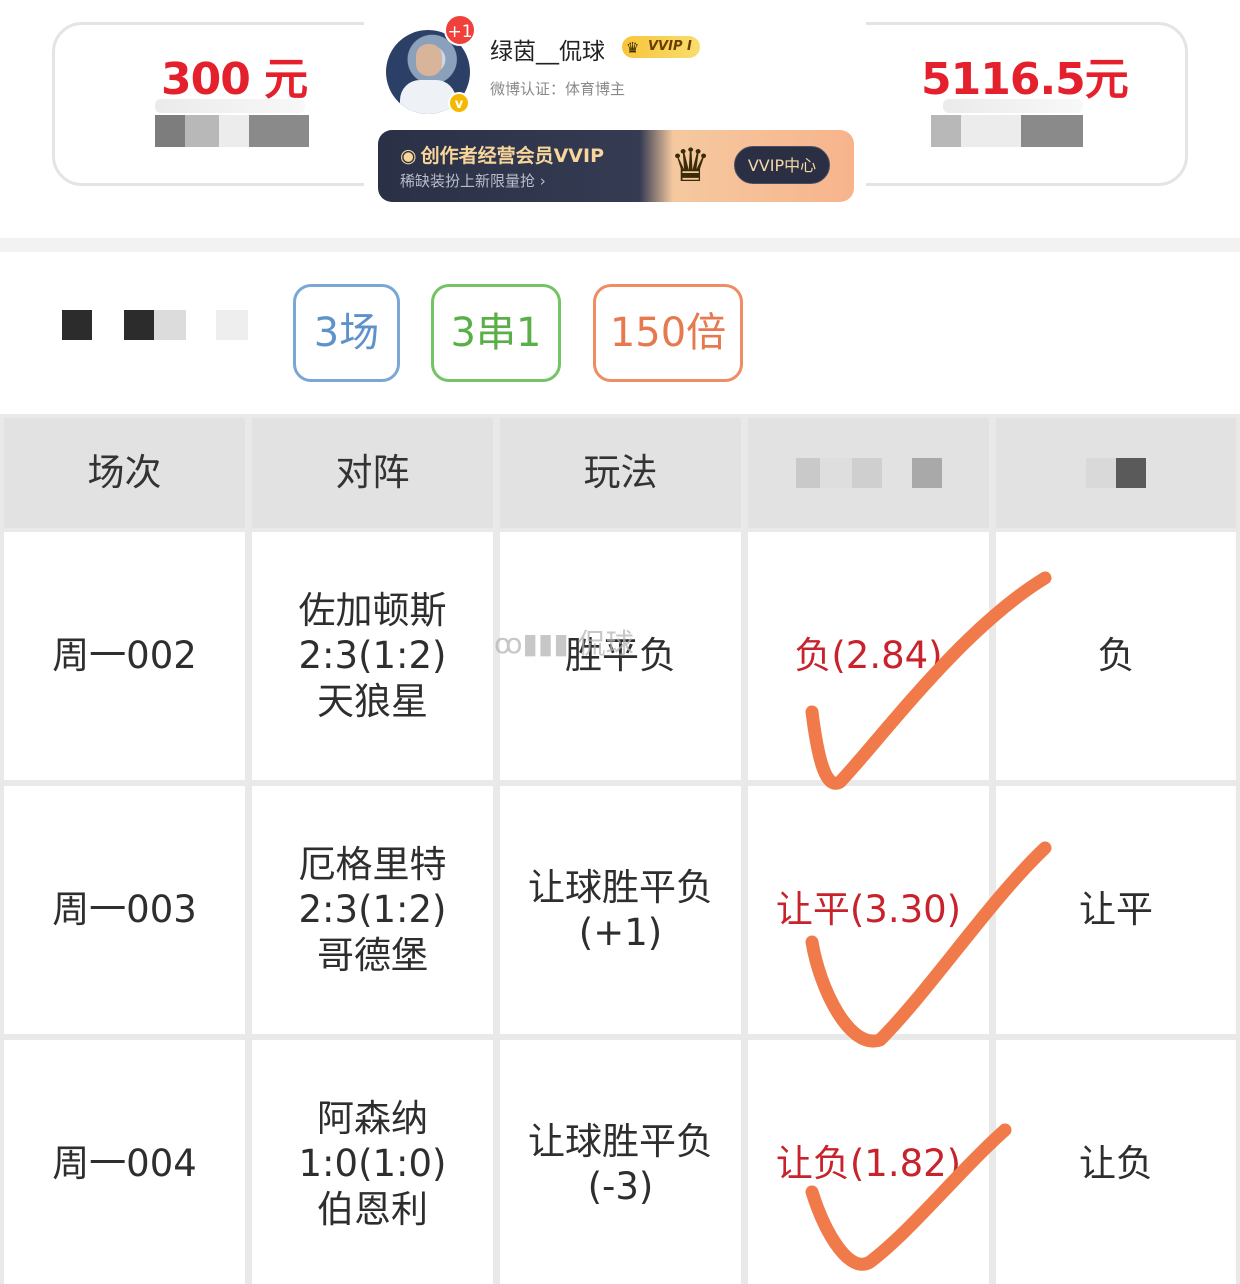 The width and height of the screenshot is (1240, 1284). I want to click on home-team: 阿森纳, so click(372, 1119).